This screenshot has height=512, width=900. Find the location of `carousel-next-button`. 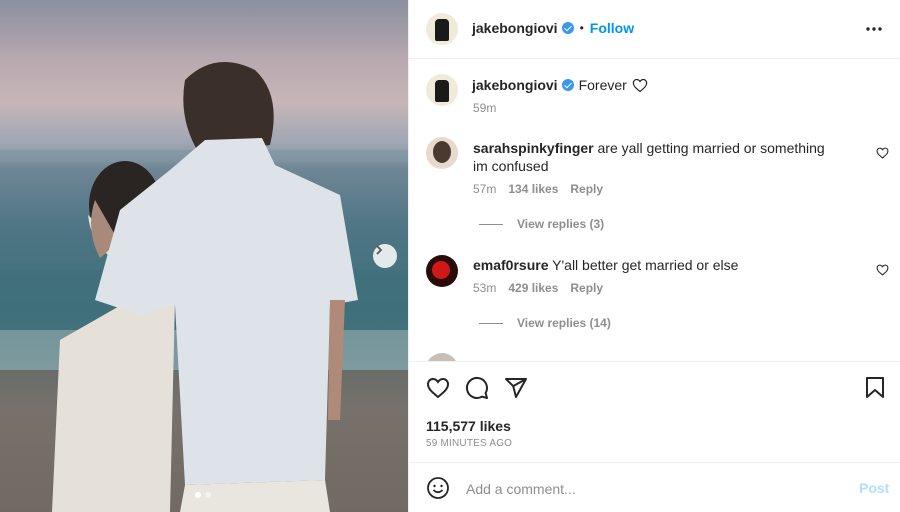

carousel-next-button is located at coordinates (385, 256).